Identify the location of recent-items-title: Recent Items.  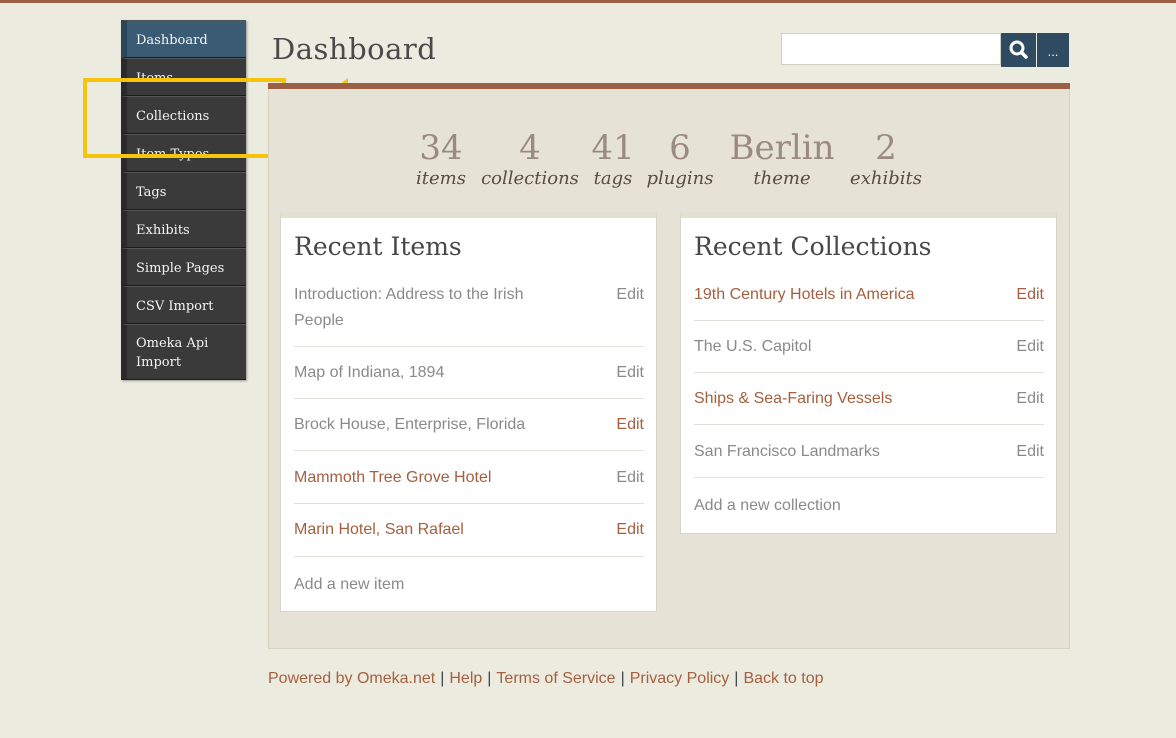
(378, 246).